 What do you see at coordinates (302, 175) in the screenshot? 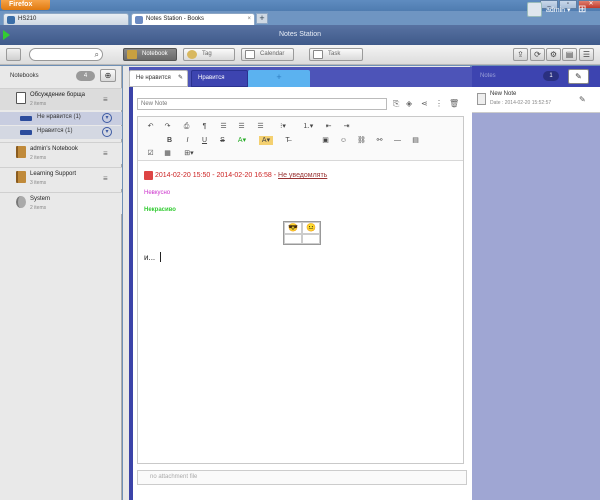
I see `reminder-link: Не уведомлять` at bounding box center [302, 175].